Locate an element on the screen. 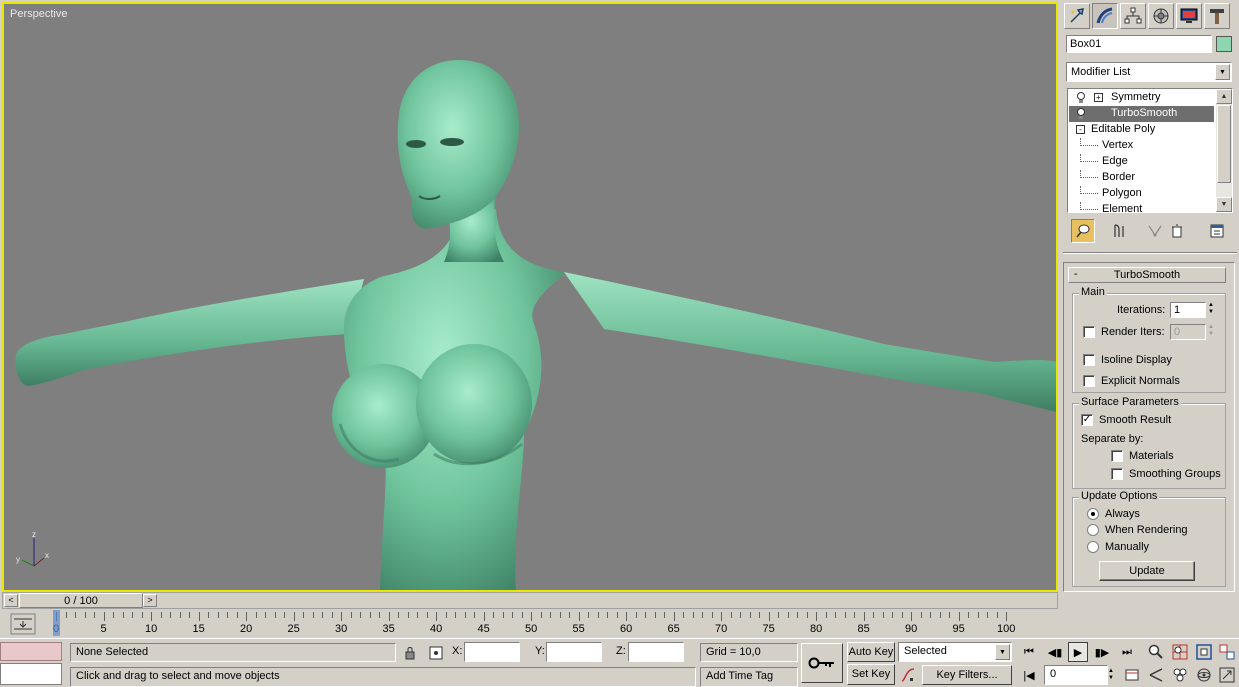 This screenshot has width=1239, height=687. time-slider: < 0 / 100 > is located at coordinates (530, 600).